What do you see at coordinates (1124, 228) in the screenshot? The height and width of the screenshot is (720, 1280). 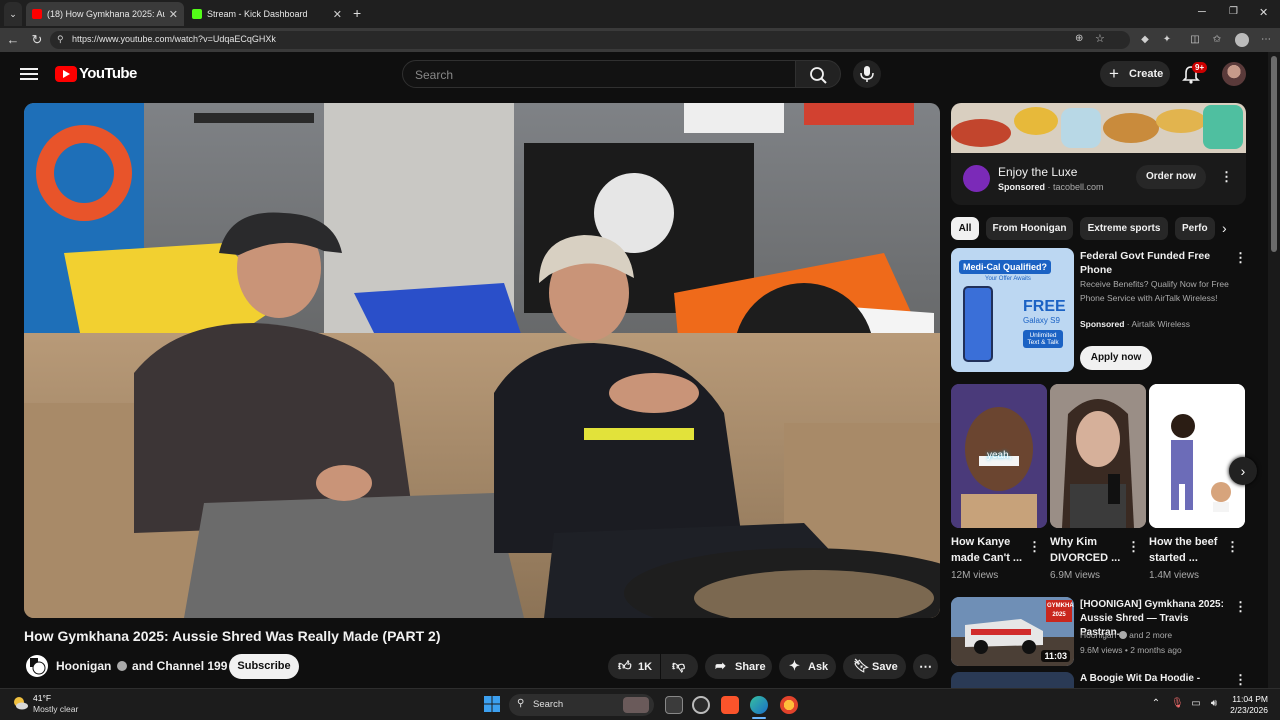 I see `chip-extreme-sports: Extreme sports` at bounding box center [1124, 228].